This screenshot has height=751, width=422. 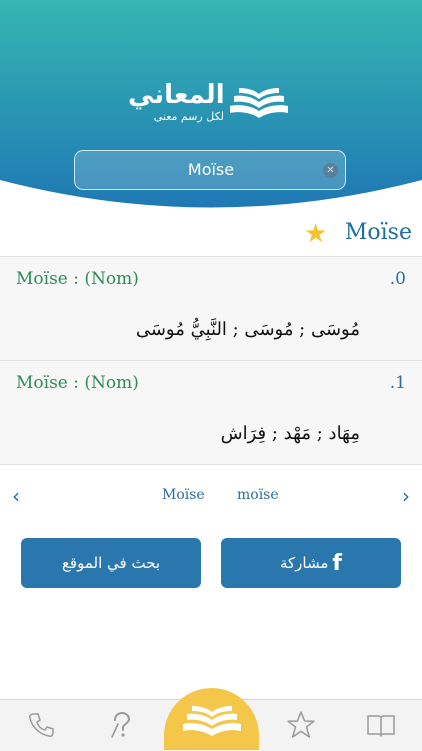 I want to click on entry-translation: مِهَاد ; مَهْد ; فِرَاش, so click(x=290, y=433).